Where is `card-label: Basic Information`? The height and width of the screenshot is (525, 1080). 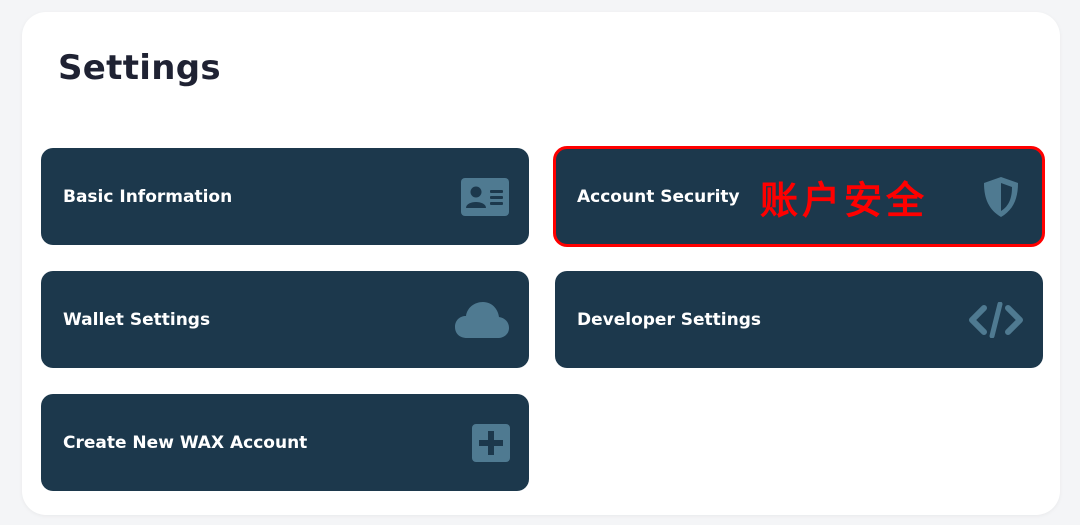 card-label: Basic Information is located at coordinates (148, 196).